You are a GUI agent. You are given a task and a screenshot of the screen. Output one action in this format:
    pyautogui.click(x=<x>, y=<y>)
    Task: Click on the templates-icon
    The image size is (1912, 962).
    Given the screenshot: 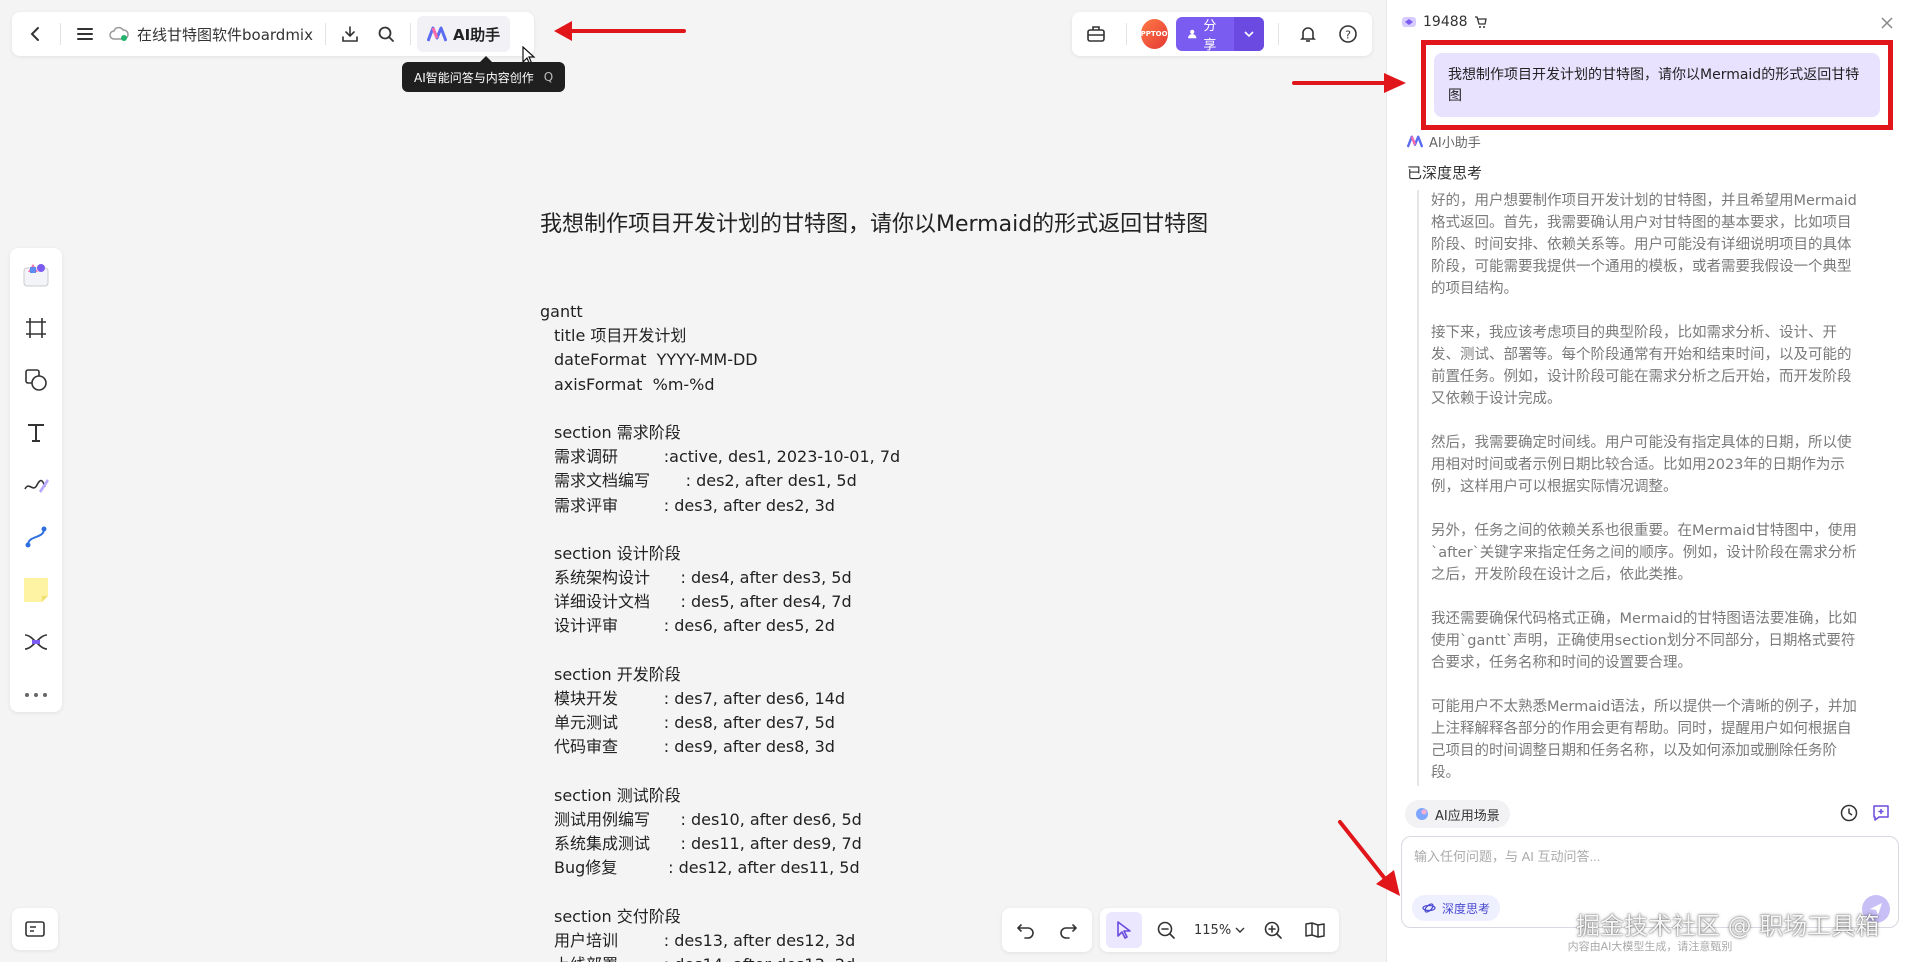 What is the action you would take?
    pyautogui.click(x=36, y=275)
    